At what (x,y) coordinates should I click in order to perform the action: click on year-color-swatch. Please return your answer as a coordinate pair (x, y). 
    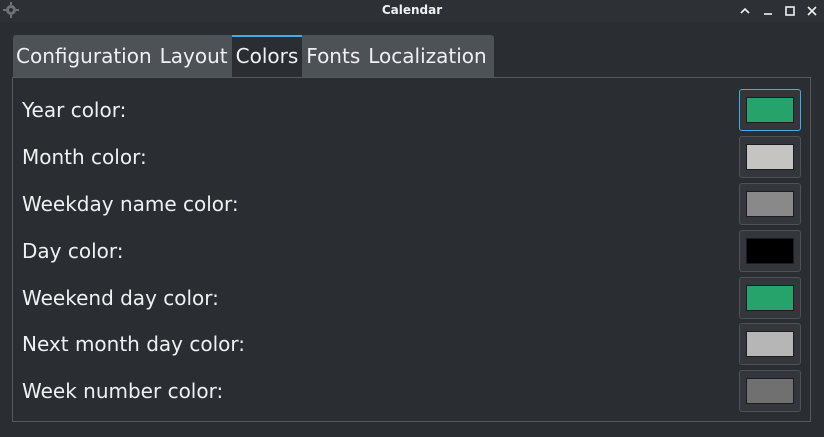
    Looking at the image, I should click on (770, 110).